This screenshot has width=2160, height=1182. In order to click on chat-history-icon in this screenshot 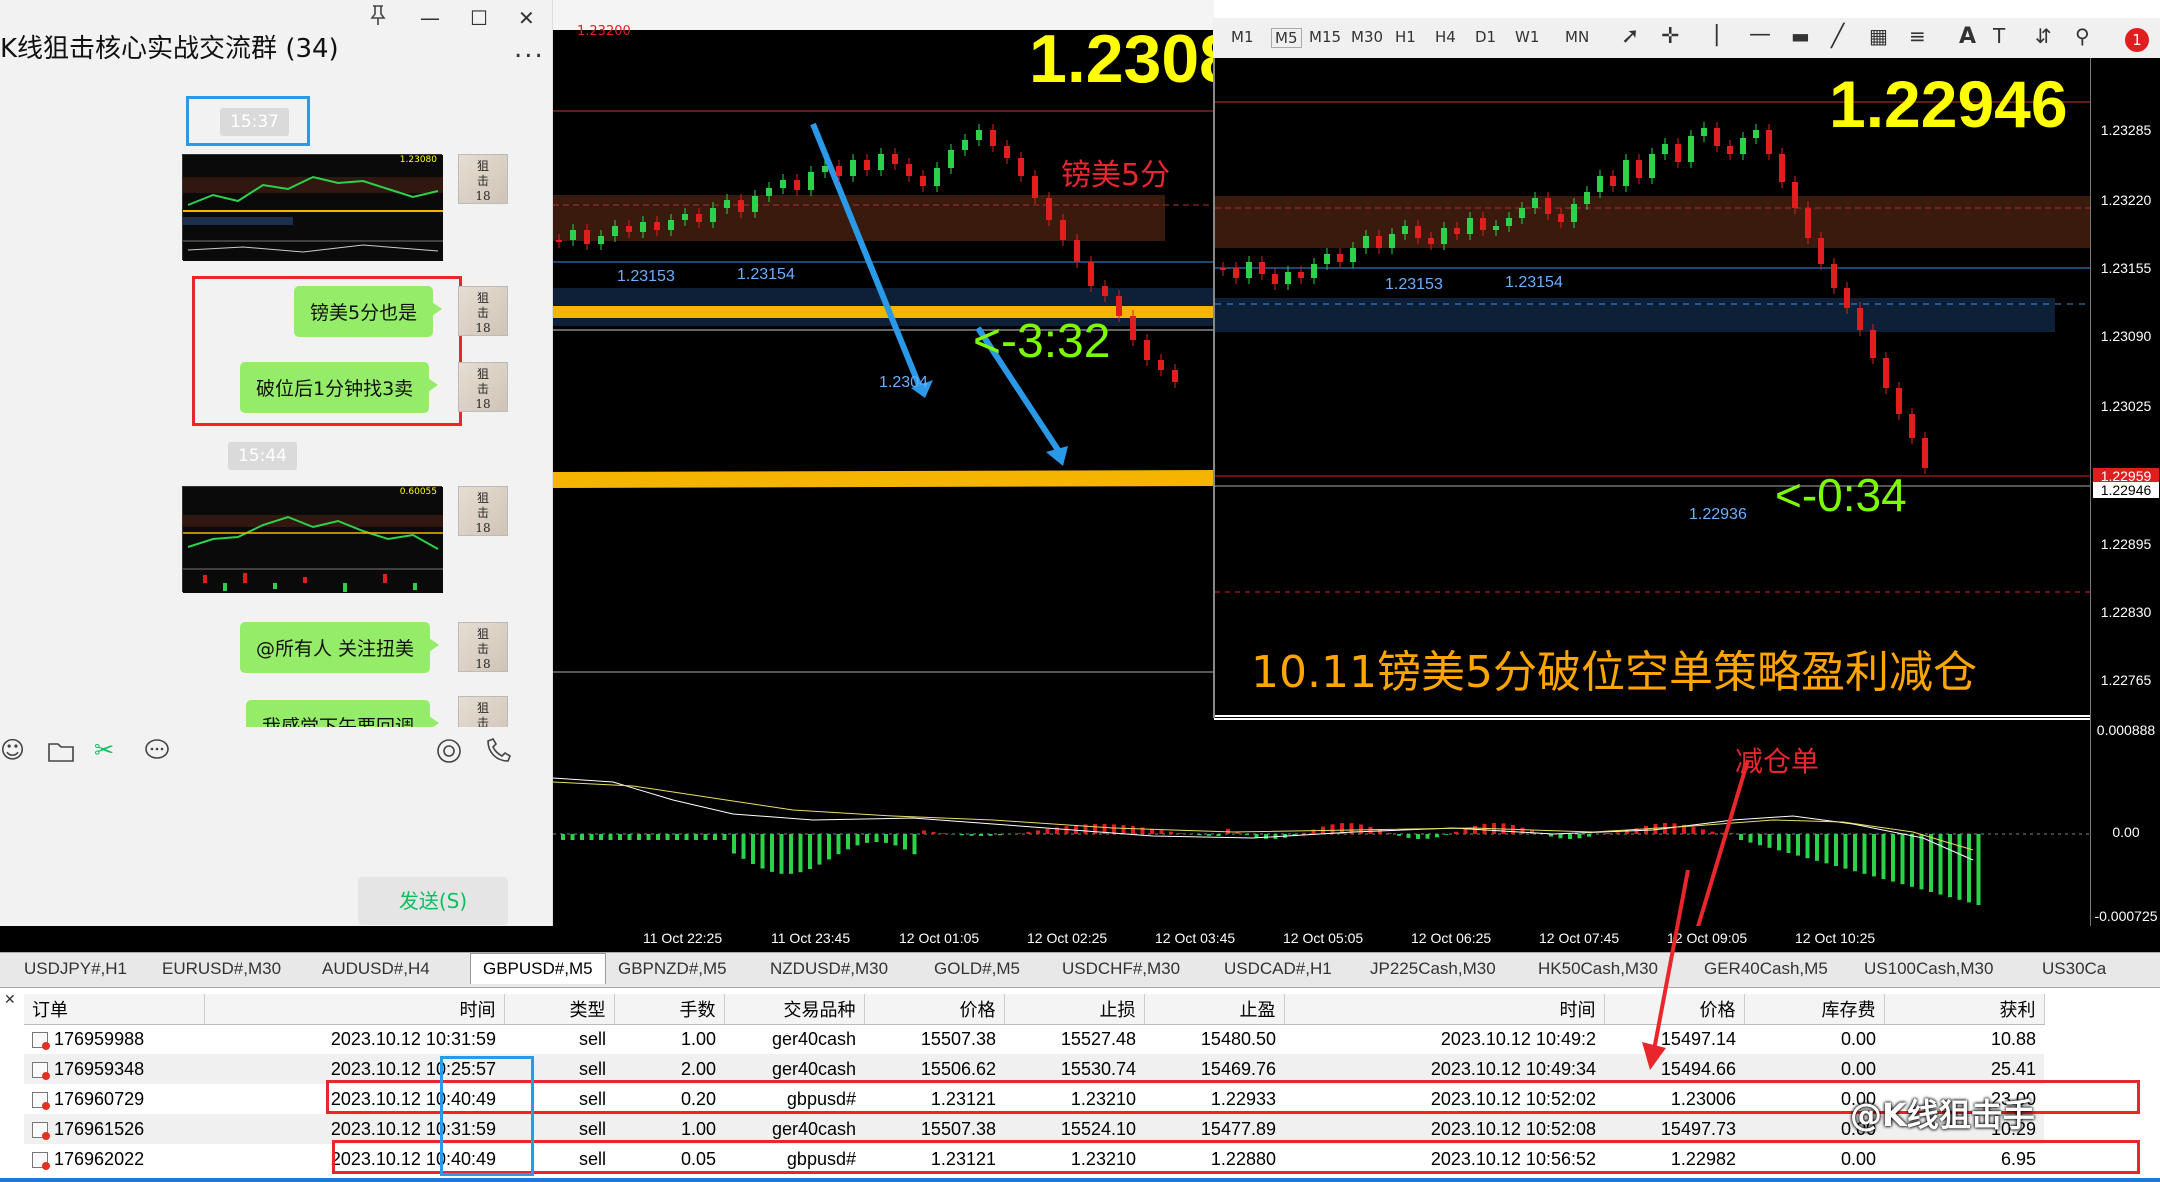, I will do `click(157, 750)`.